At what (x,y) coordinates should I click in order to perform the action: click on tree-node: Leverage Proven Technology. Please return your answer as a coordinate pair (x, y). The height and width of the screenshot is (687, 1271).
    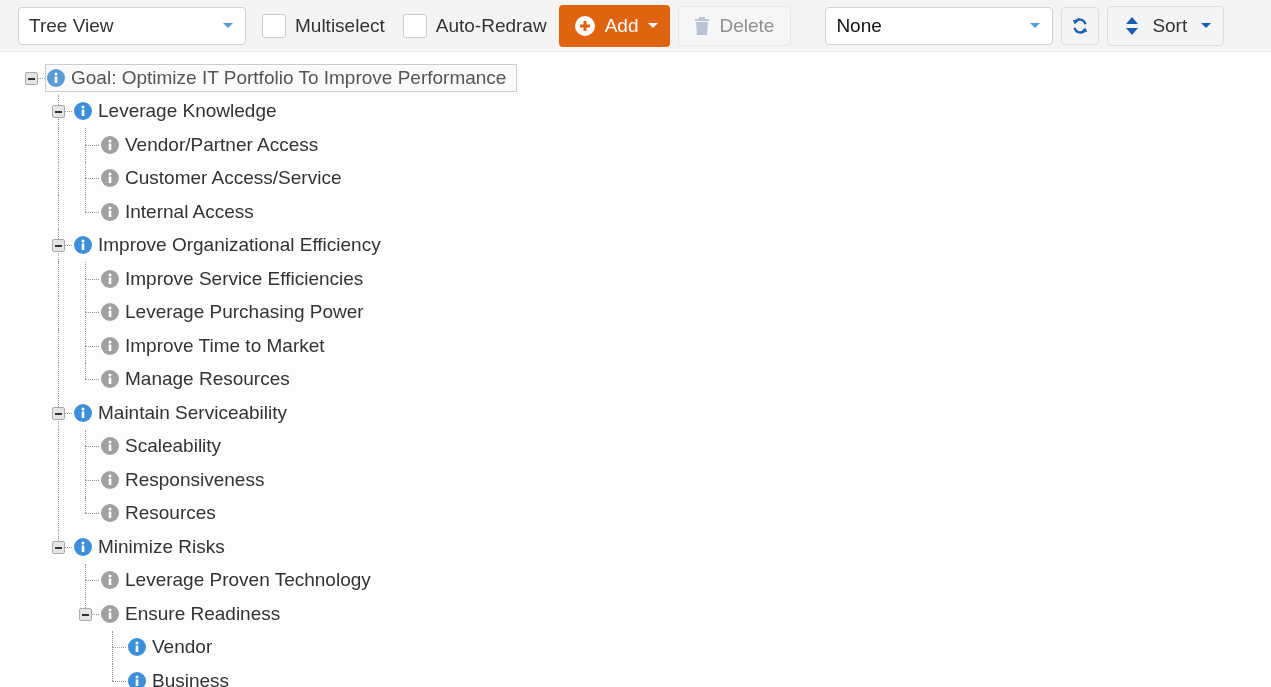
    Looking at the image, I should click on (240, 580).